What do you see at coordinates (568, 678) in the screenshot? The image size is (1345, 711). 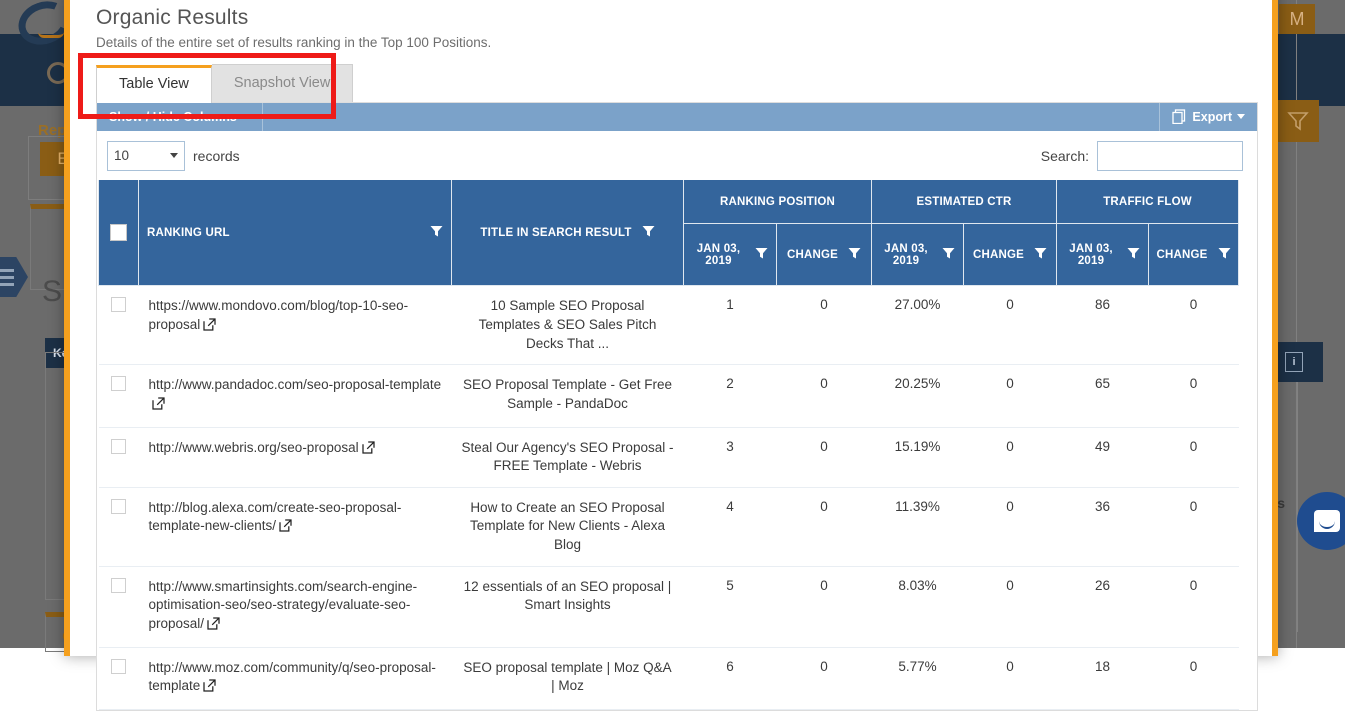 I see `cell-title: SEO proposal template | Moz Q&A | Moz` at bounding box center [568, 678].